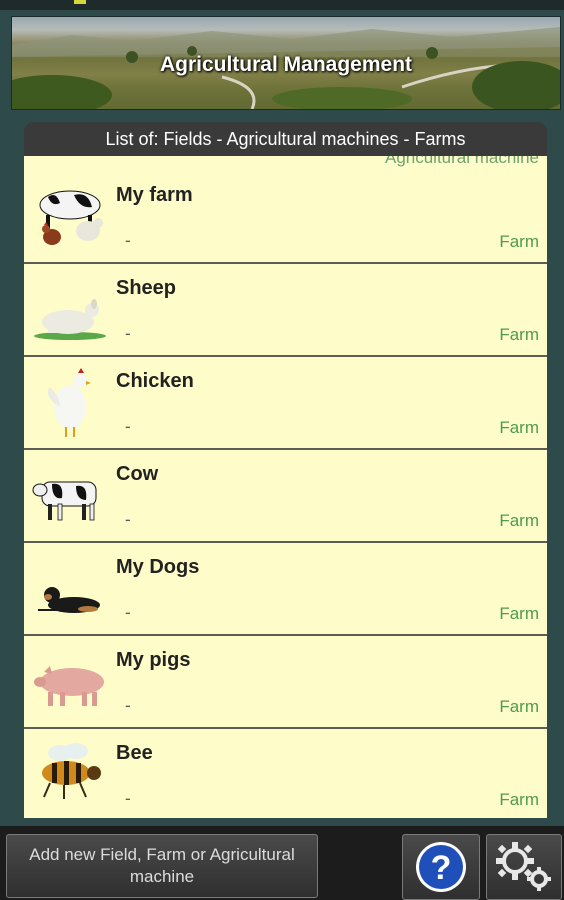 The width and height of the screenshot is (564, 900). Describe the element at coordinates (69, 686) in the screenshot. I see `pig-icon` at that location.